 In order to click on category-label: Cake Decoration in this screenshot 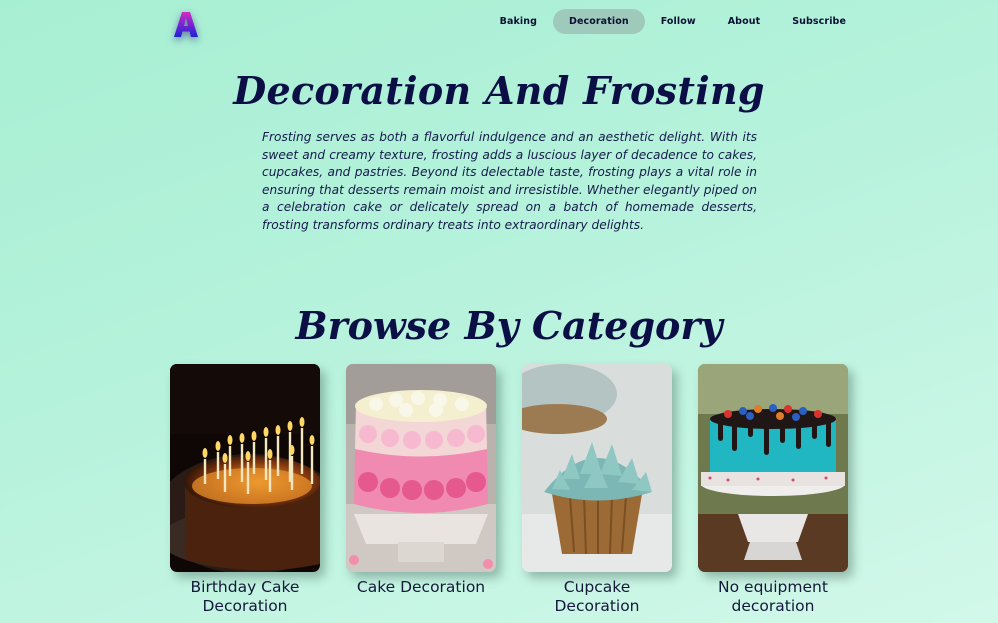, I will do `click(421, 587)`.